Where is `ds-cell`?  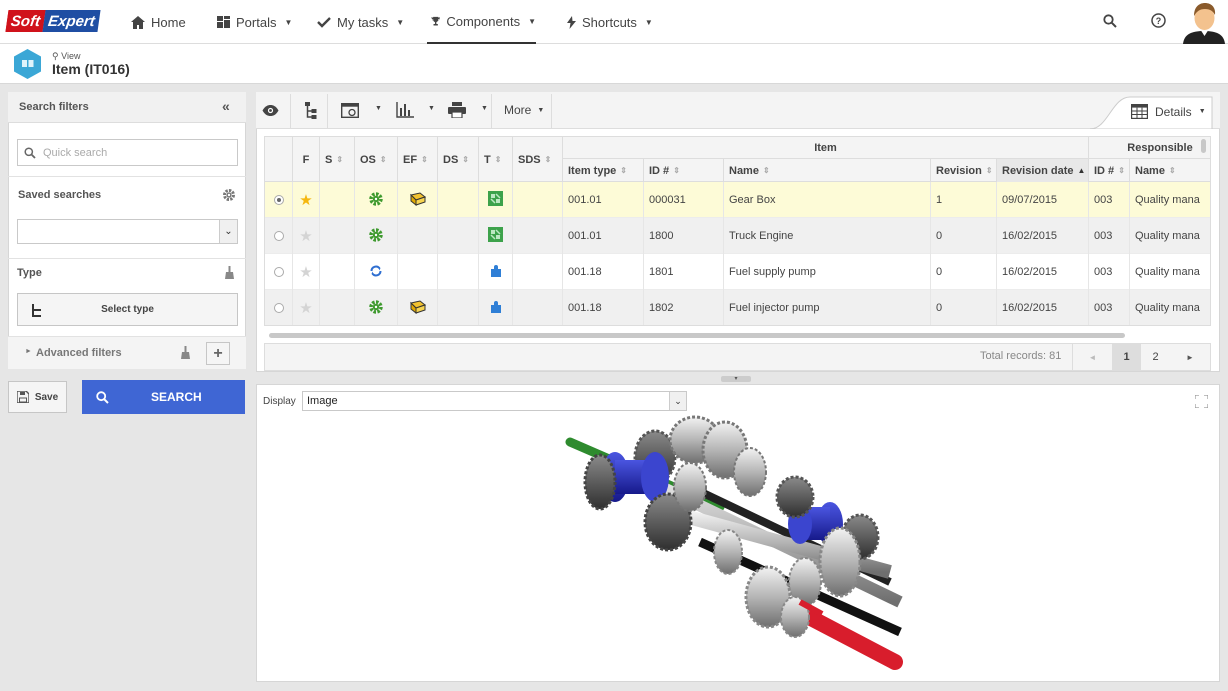
ds-cell is located at coordinates (458, 307).